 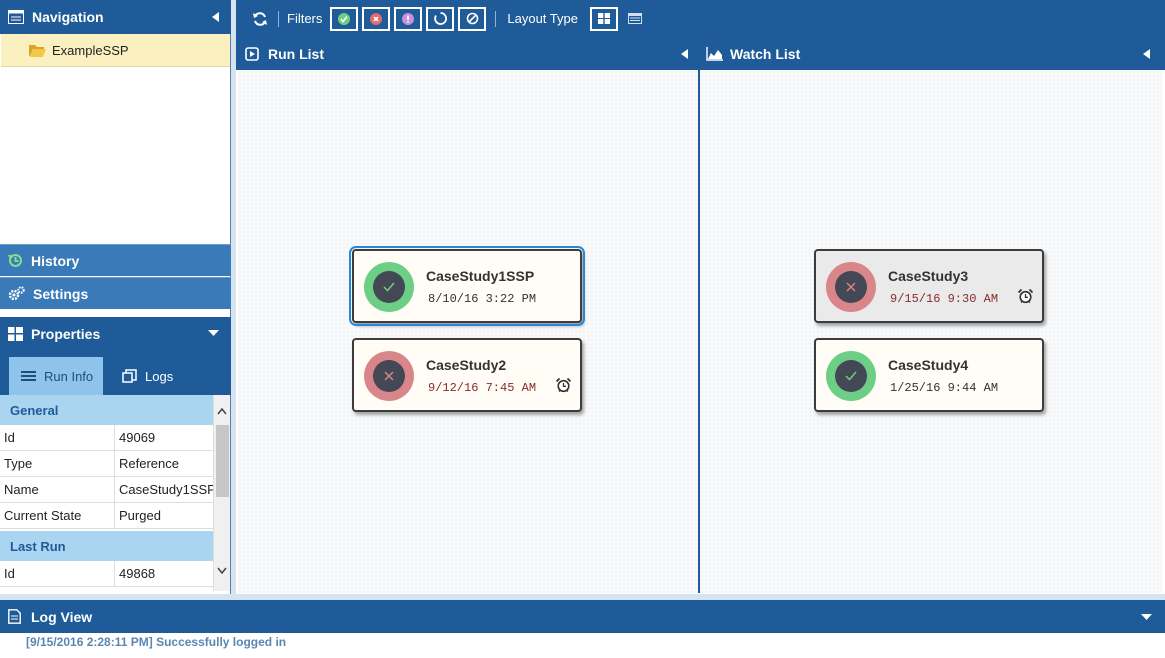 I want to click on watch-list-header: Watch List, so click(x=932, y=53).